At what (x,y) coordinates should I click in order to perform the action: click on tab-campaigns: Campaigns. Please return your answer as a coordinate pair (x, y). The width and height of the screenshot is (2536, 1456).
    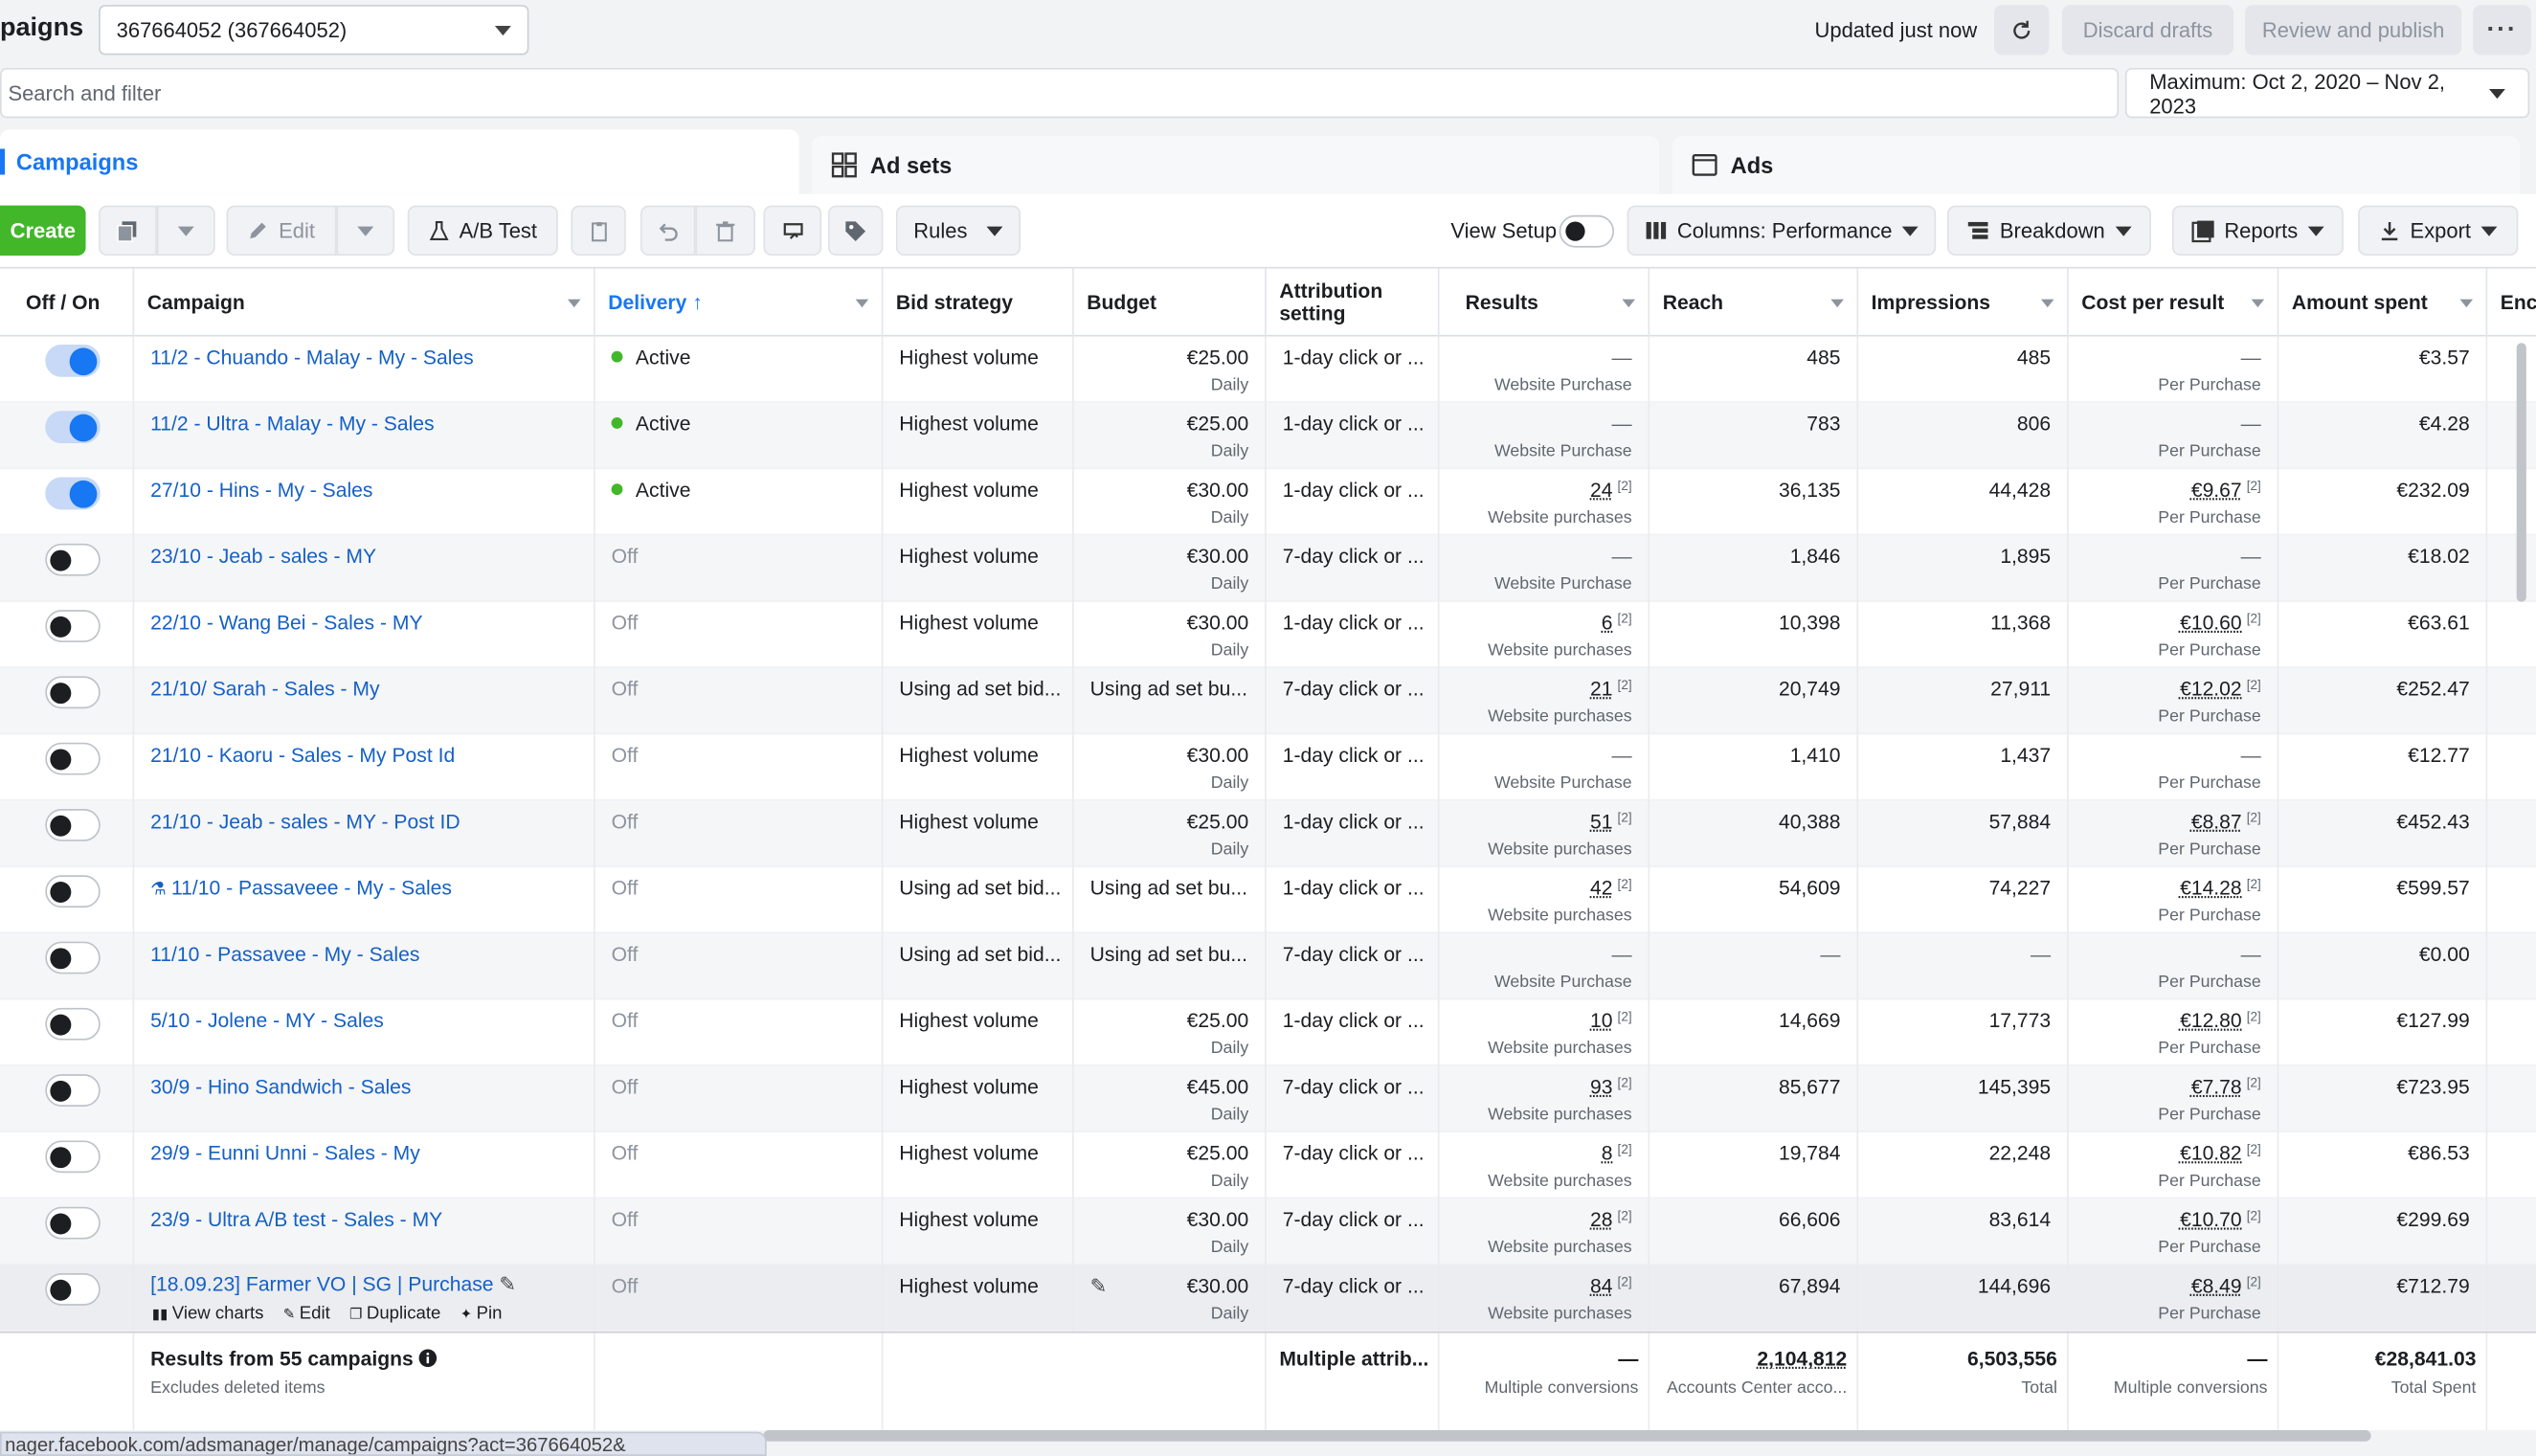
    Looking at the image, I should click on (399, 162).